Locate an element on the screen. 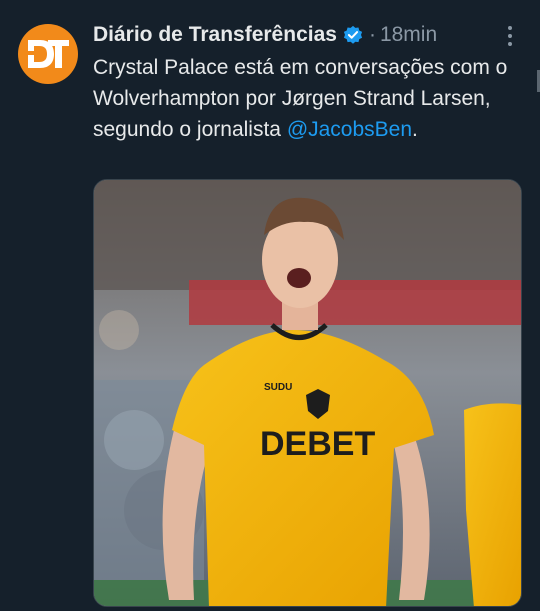 The image size is (540, 611). avatar-logo is located at coordinates (46, 54).